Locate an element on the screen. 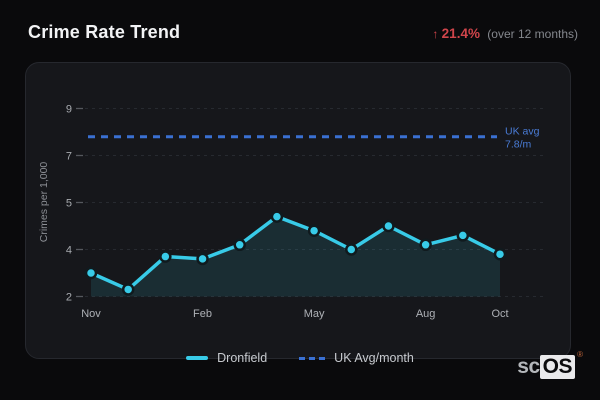 The image size is (600, 400). chart-legend: Dronfield UK Avg/month is located at coordinates (300, 358).